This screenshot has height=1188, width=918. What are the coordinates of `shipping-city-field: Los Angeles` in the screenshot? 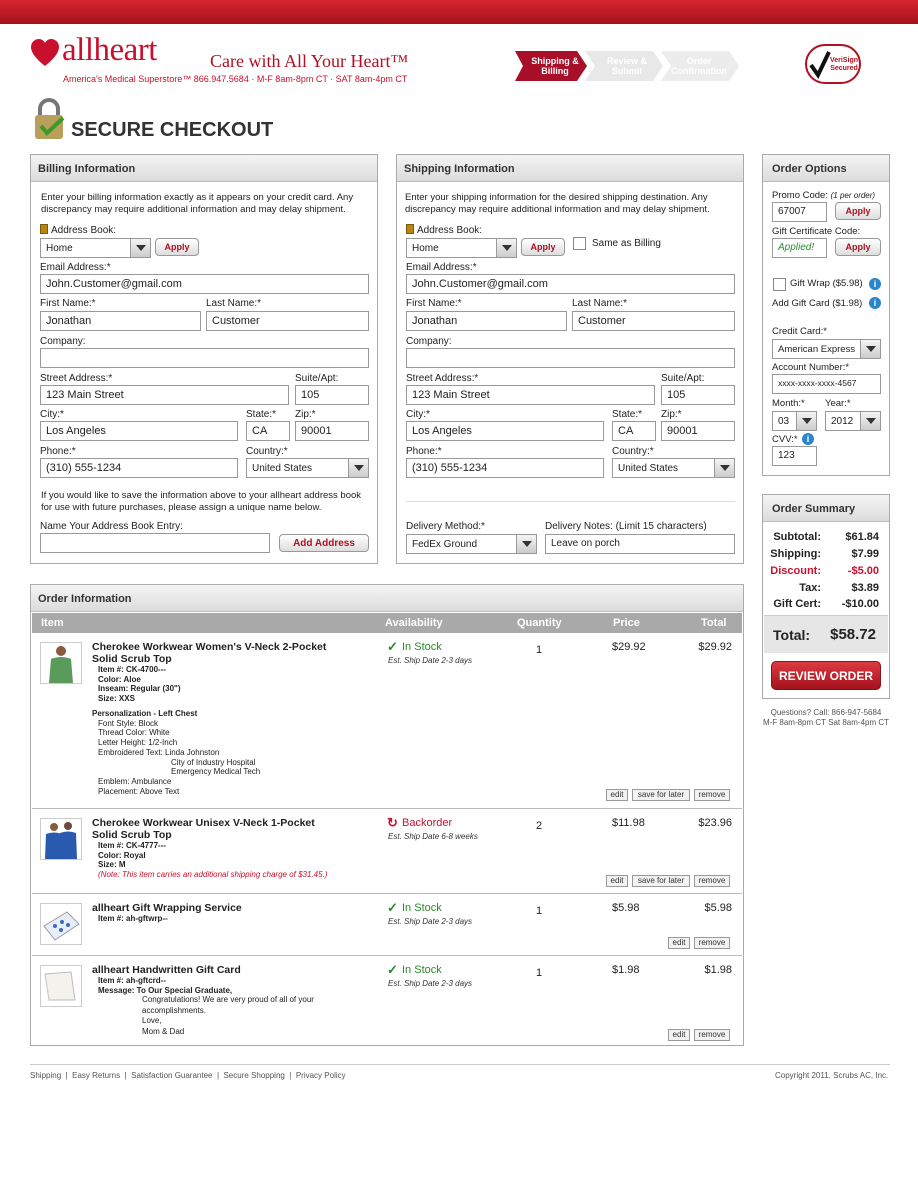 It's located at (505, 431).